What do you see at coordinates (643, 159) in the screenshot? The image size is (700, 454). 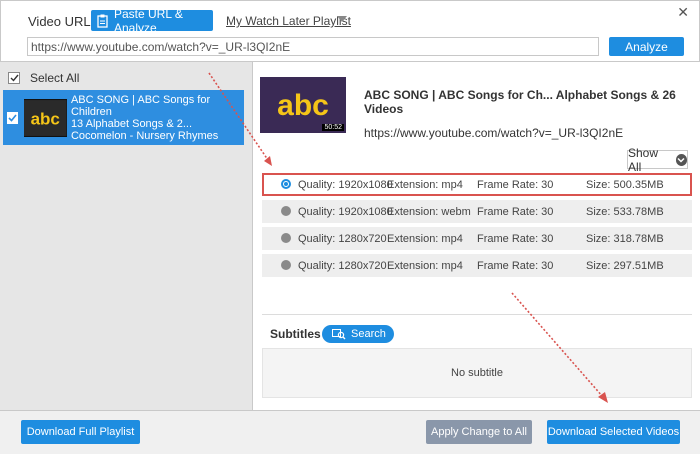 I see `show-all-label: Show All` at bounding box center [643, 159].